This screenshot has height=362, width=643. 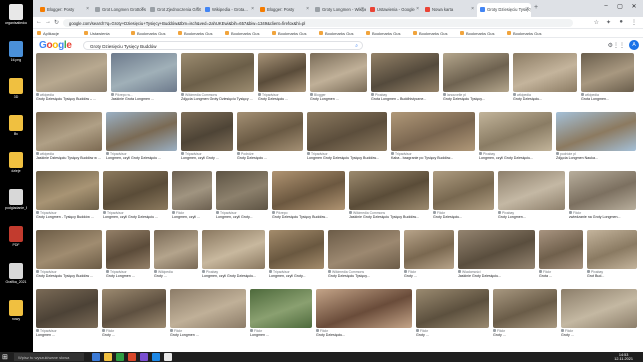 I want to click on browser-tab: Groty Dziesięciu Tysięcy Buddów×, so click(x=504, y=10).